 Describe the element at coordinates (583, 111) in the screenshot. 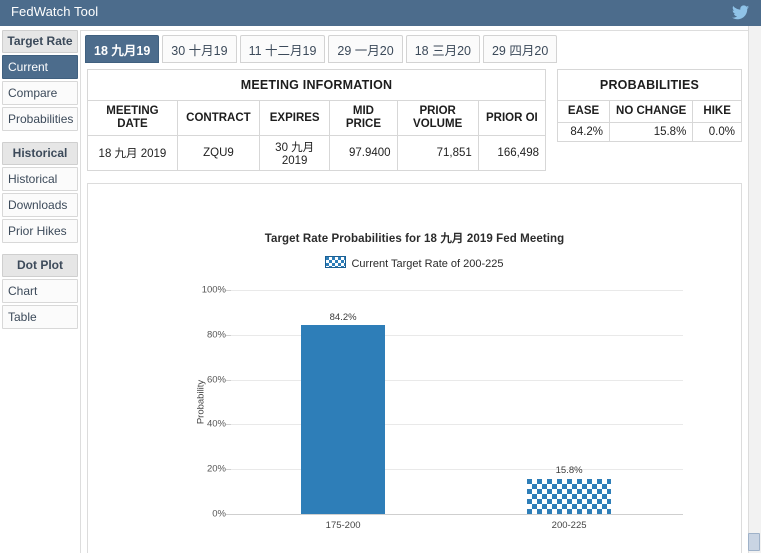

I see `col-header-ease: EASE` at that location.